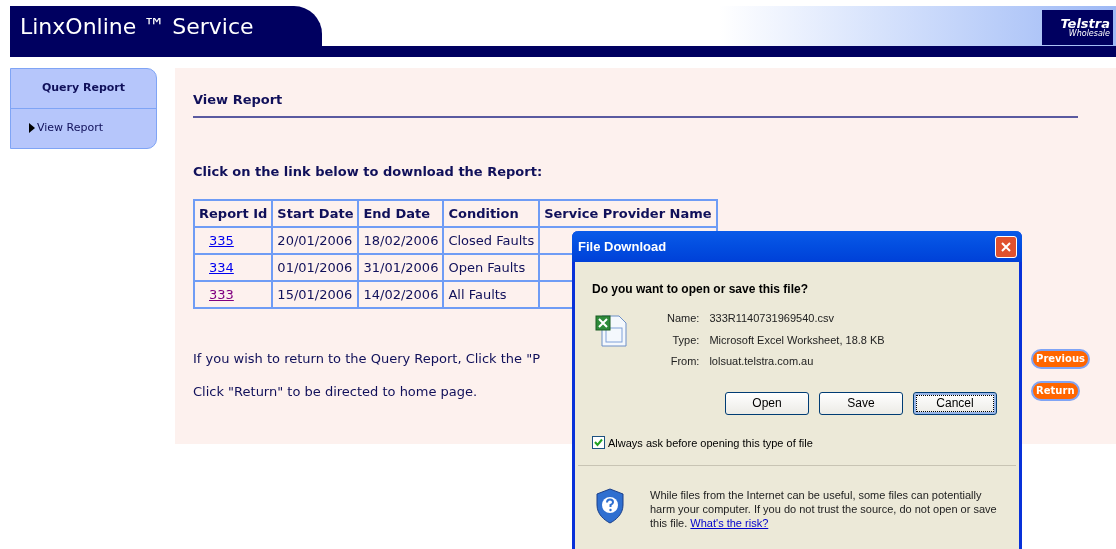 This screenshot has width=1116, height=549. What do you see at coordinates (628, 213) in the screenshot?
I see `column-header: Service Provider Name` at bounding box center [628, 213].